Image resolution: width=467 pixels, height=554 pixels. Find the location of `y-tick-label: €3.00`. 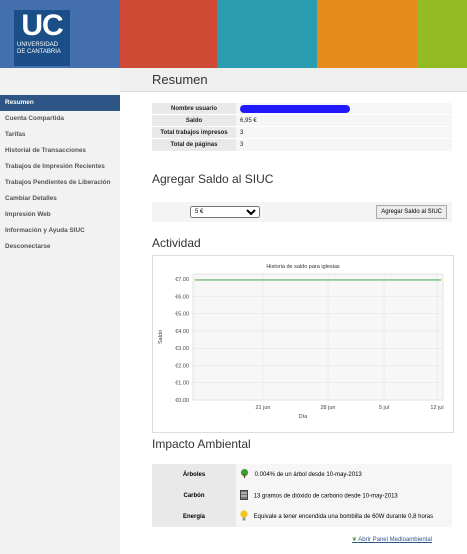

y-tick-label: €3.00 is located at coordinates (182, 349).